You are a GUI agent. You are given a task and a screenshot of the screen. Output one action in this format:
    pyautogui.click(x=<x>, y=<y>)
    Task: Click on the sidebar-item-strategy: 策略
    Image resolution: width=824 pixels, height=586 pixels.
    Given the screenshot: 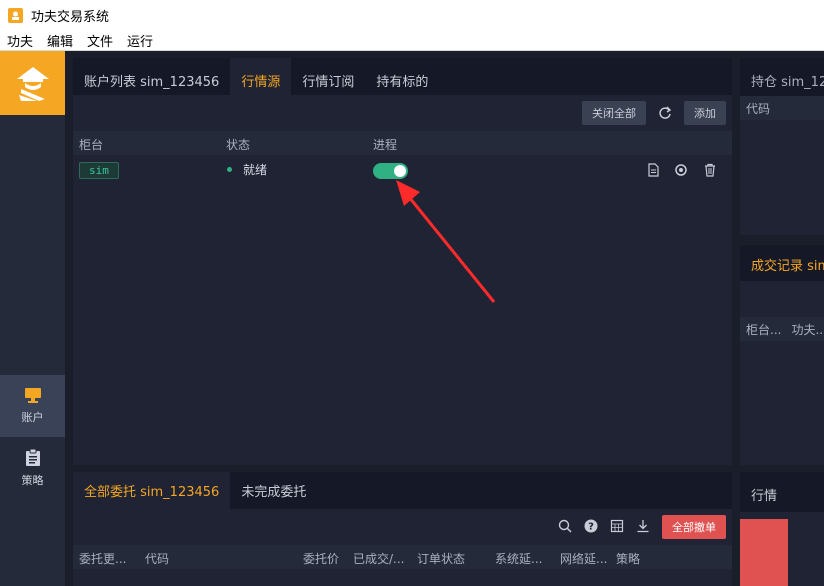 What is the action you would take?
    pyautogui.click(x=32, y=468)
    